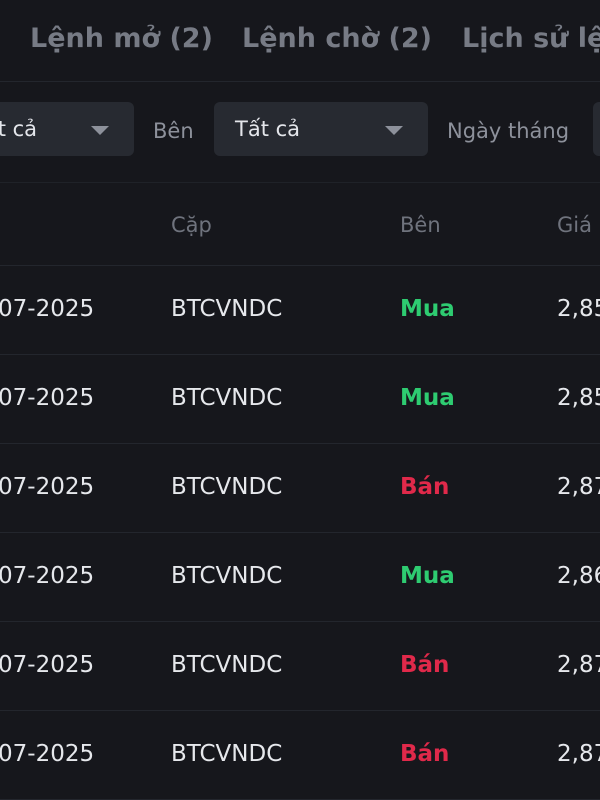 This screenshot has width=600, height=800. Describe the element at coordinates (19, 129) in the screenshot. I see `pair-filter-value: Tất cả` at that location.